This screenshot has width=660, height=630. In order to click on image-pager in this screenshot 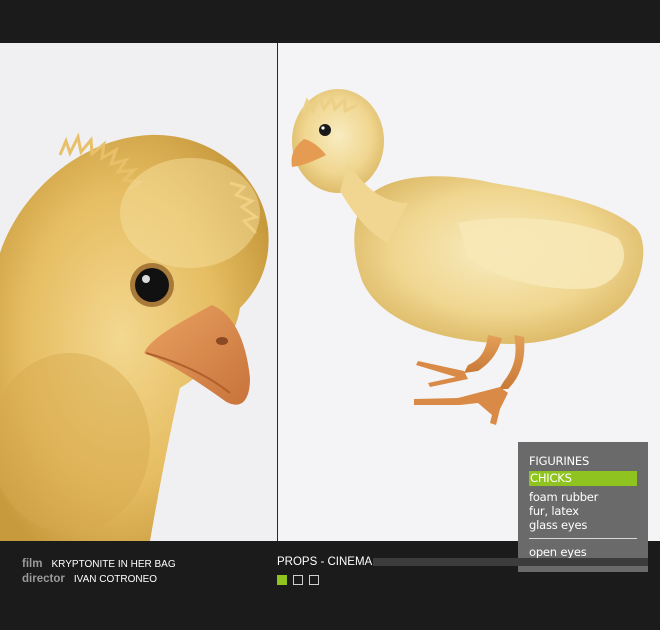, I will do `click(298, 580)`.